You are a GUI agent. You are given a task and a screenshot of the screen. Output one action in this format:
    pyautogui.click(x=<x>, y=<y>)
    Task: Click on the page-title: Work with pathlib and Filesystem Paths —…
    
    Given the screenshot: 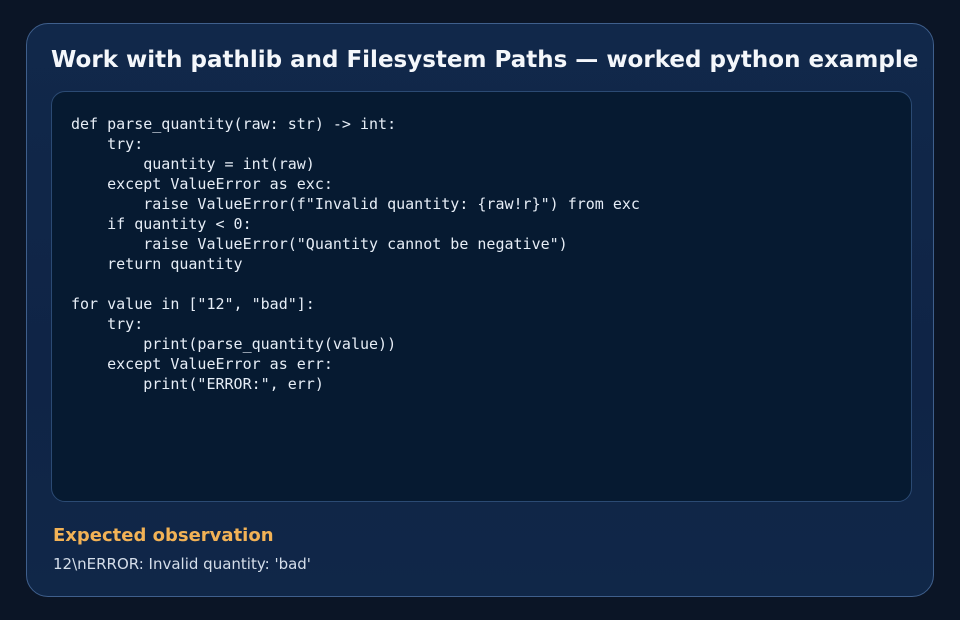 What is the action you would take?
    pyautogui.click(x=485, y=60)
    